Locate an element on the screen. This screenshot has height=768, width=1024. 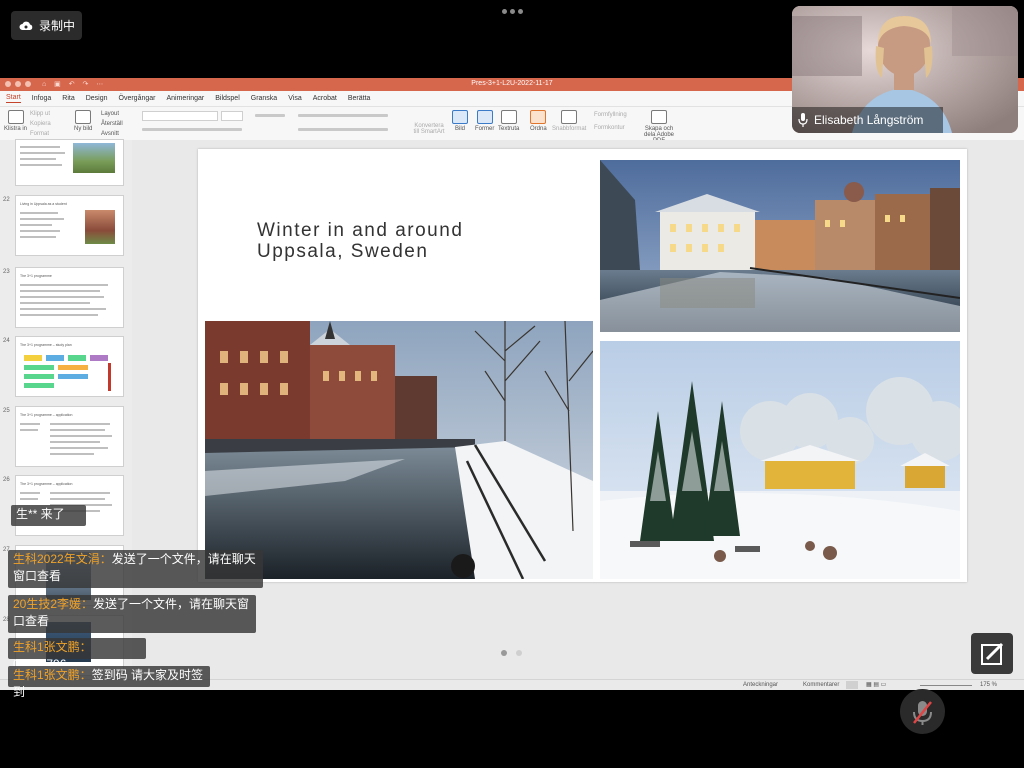
participant-name: Elisabeth Långström is located at coordinates (869, 120).